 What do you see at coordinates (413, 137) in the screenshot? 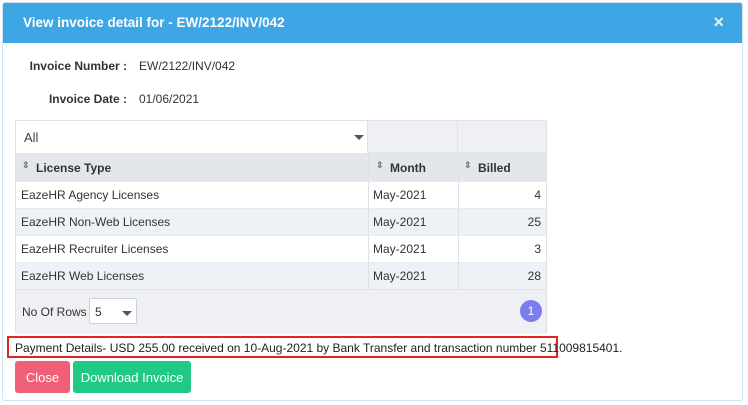
I see `month-filter-cell` at bounding box center [413, 137].